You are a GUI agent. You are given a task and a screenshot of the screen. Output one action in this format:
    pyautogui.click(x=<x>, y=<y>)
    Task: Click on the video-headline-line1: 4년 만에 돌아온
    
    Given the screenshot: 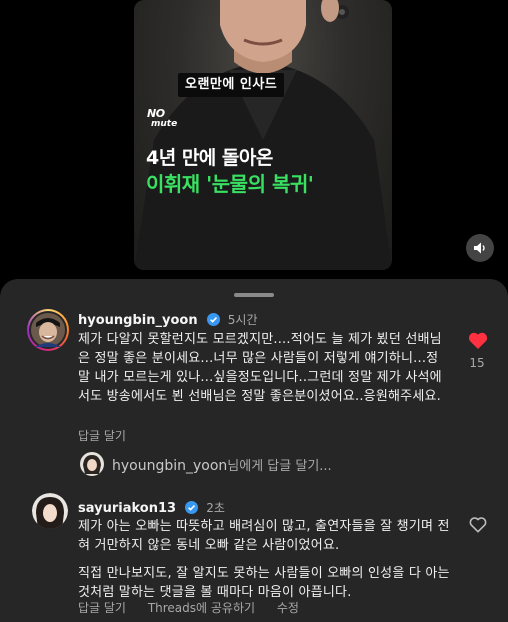 What is the action you would take?
    pyautogui.click(x=209, y=158)
    